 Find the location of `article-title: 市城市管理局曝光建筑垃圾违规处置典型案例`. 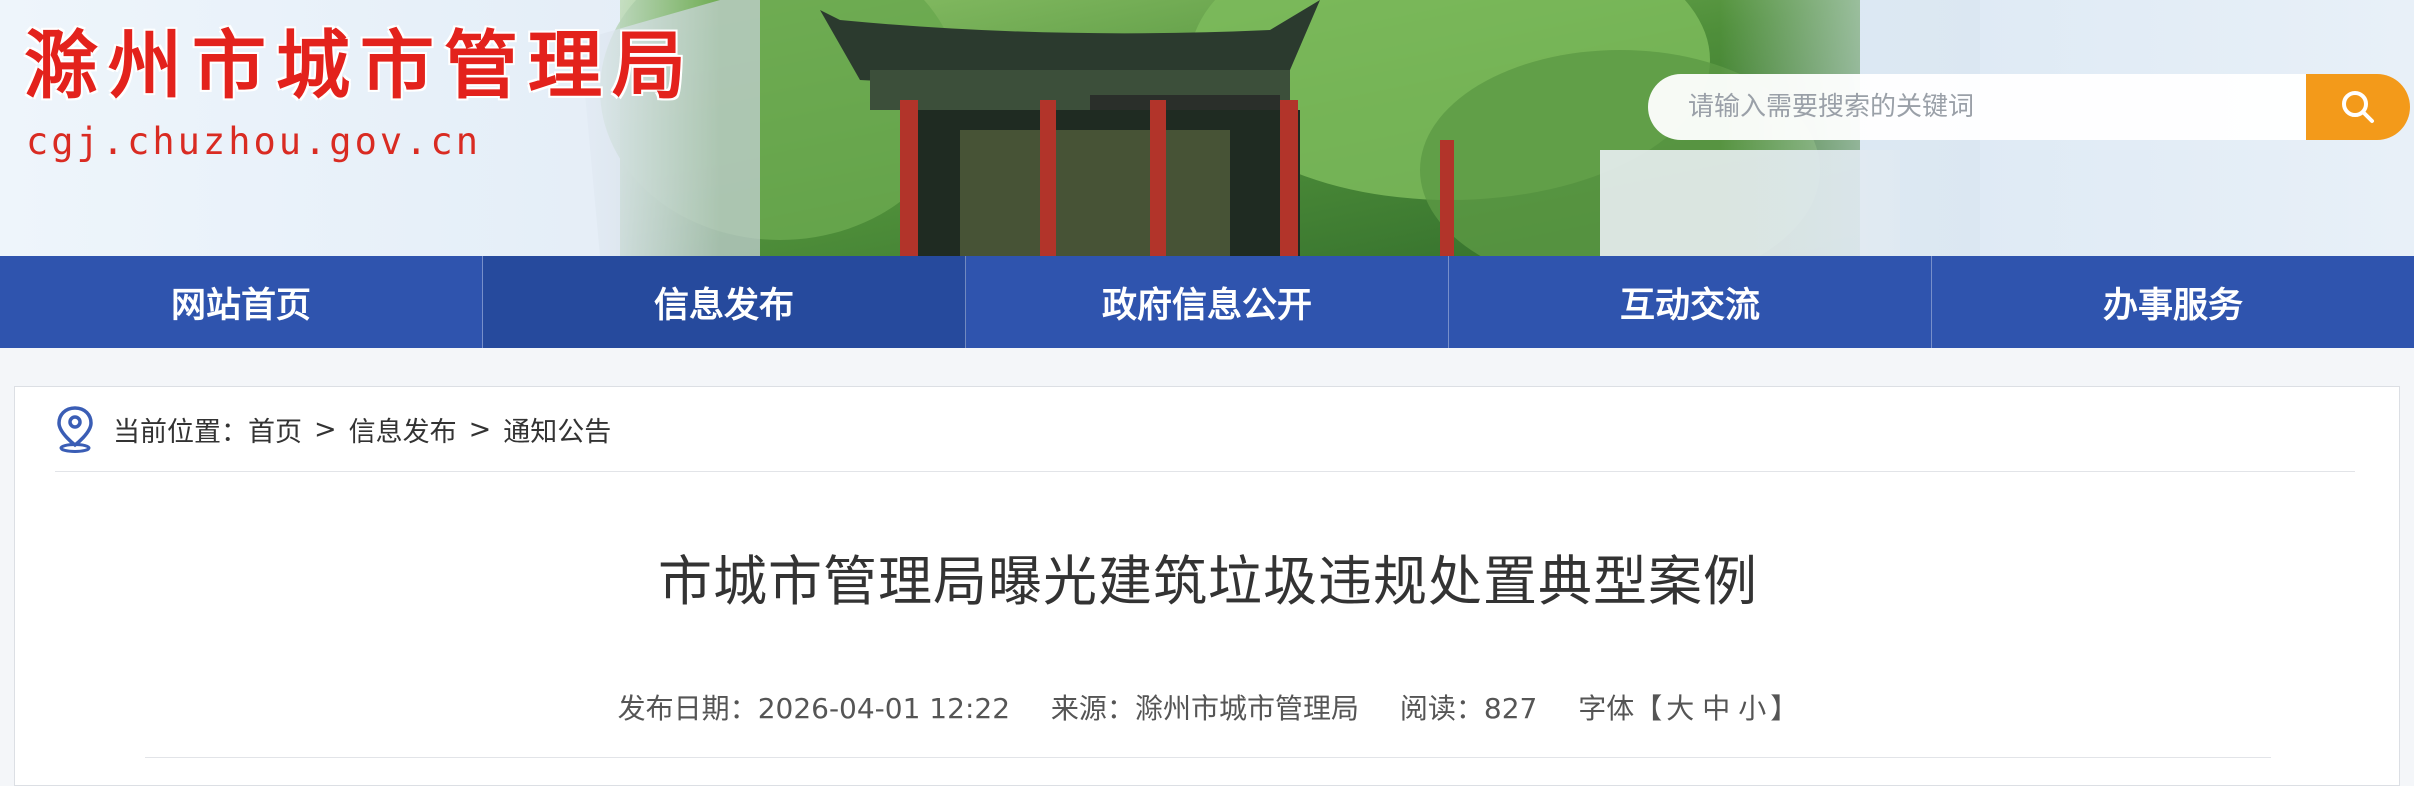

article-title: 市城市管理局曝光建筑垃圾违规处置典型案例 is located at coordinates (1208, 581).